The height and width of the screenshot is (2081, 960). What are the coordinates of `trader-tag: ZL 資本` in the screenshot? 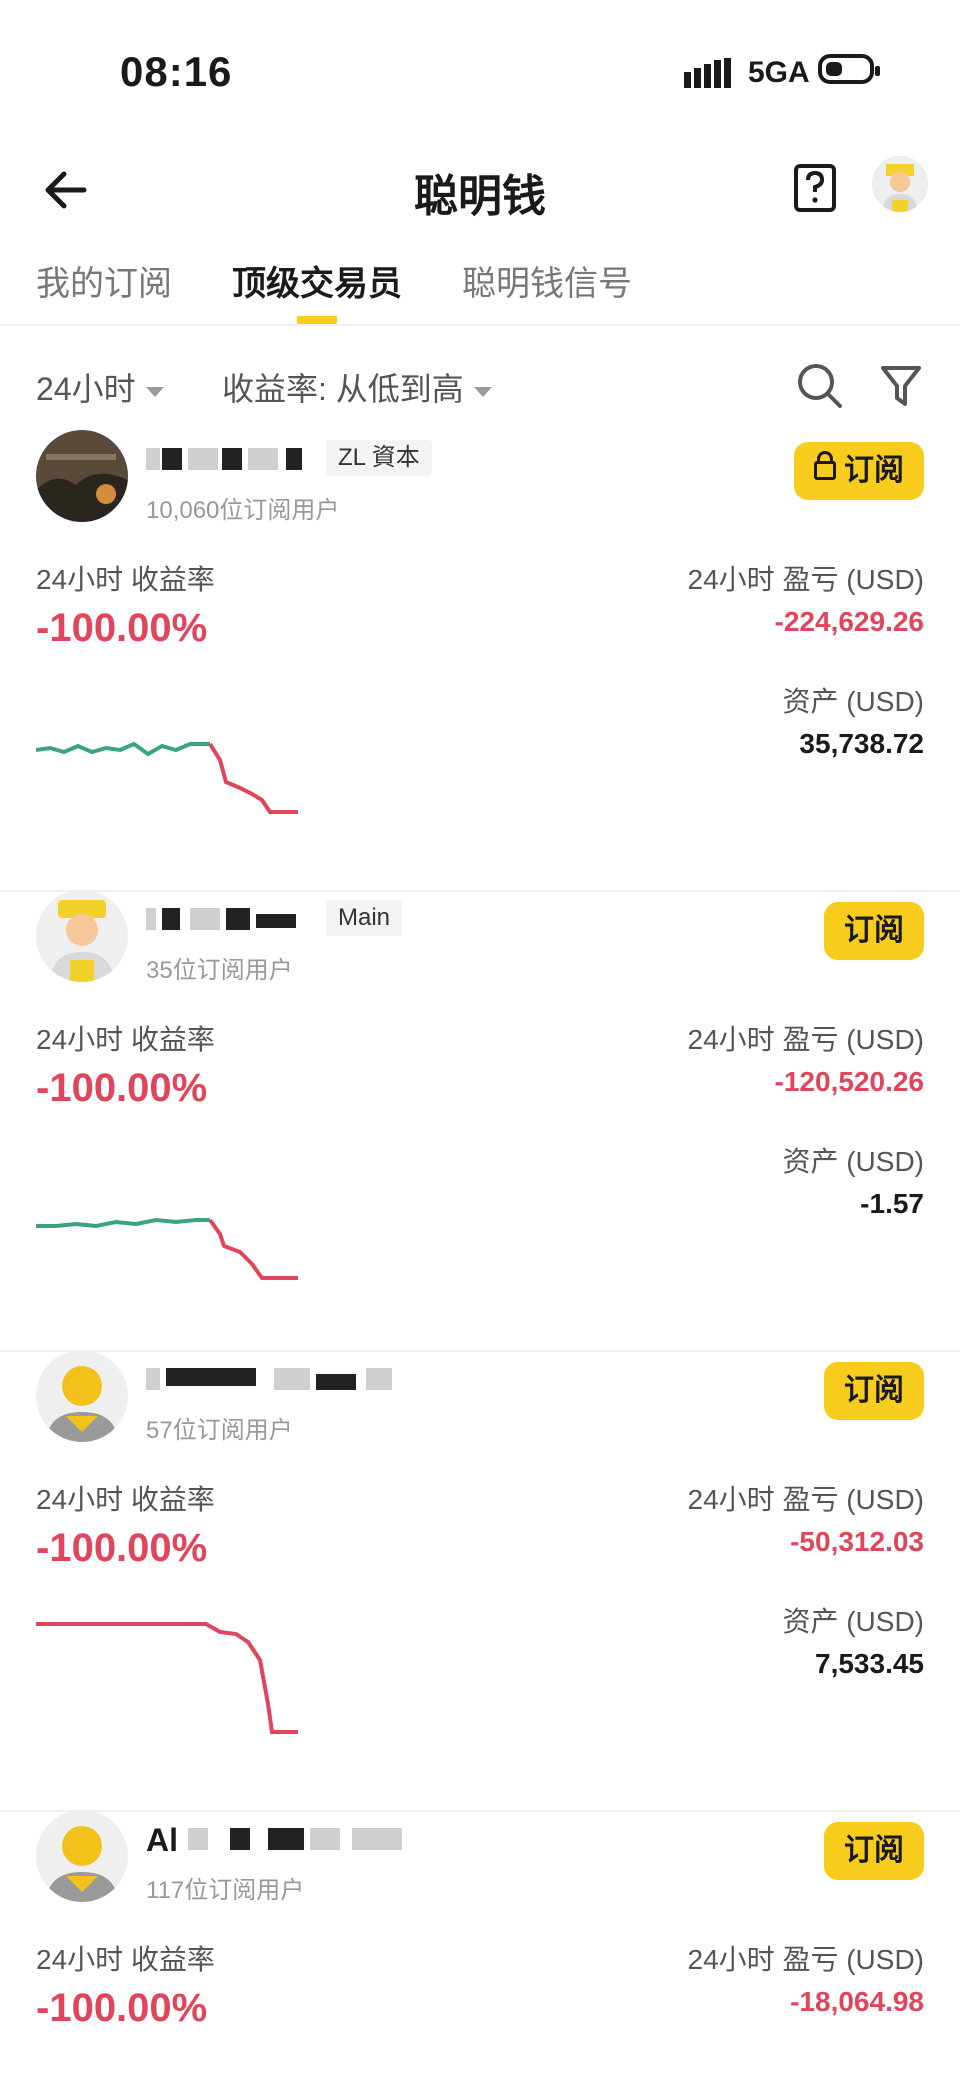 It's located at (379, 458).